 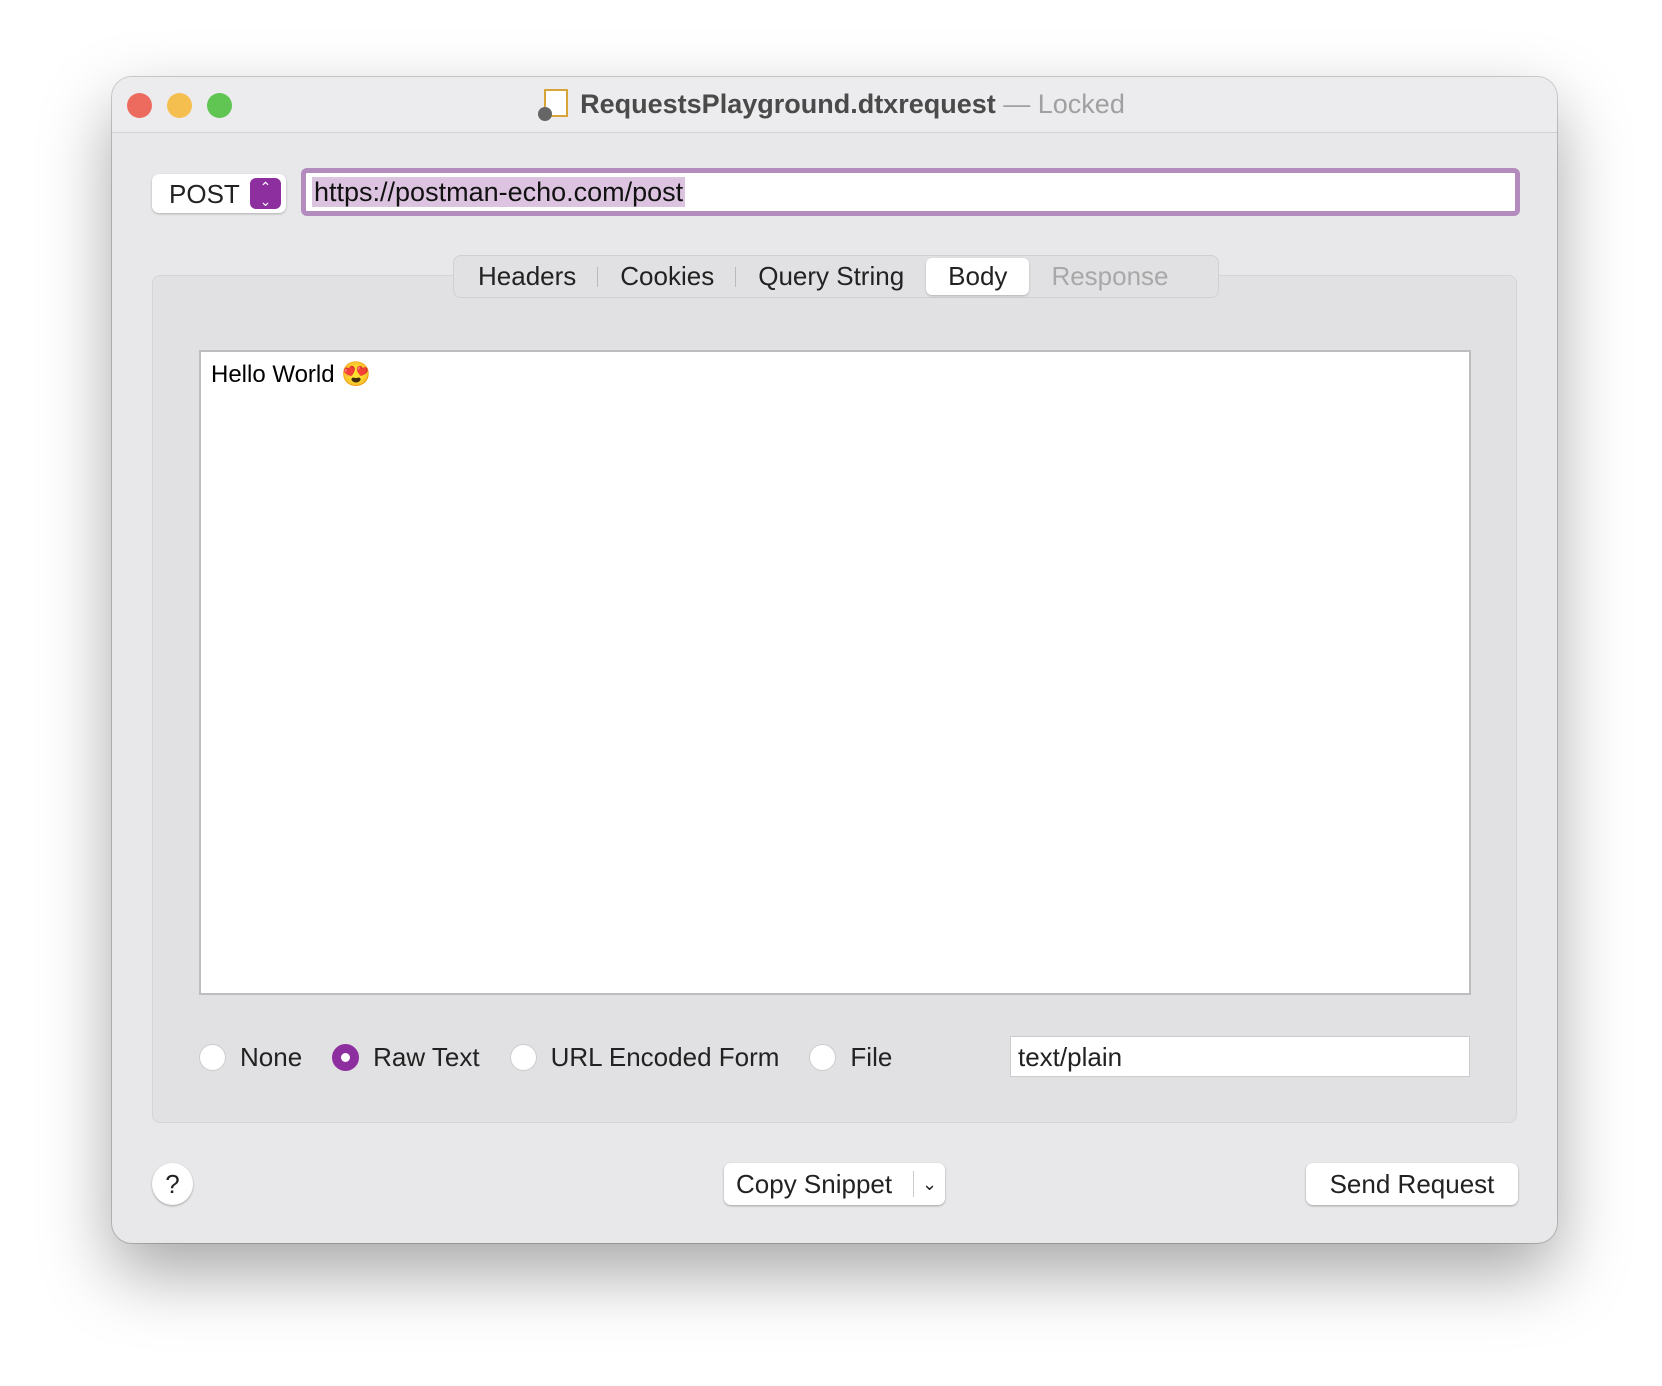 I want to click on copy-snippet-button: Copy Snippet ⌄, so click(x=834, y=1184).